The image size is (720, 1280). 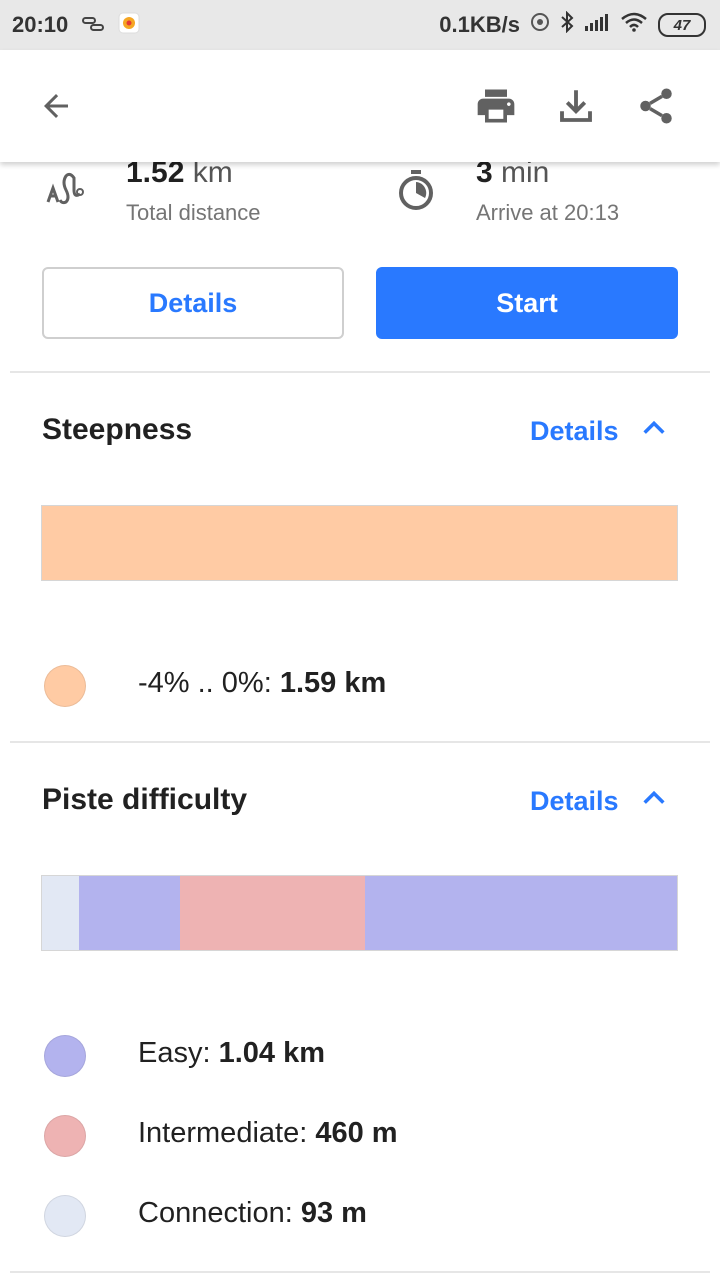 I want to click on legend-item: Intermediate: 460 m, so click(x=268, y=1133).